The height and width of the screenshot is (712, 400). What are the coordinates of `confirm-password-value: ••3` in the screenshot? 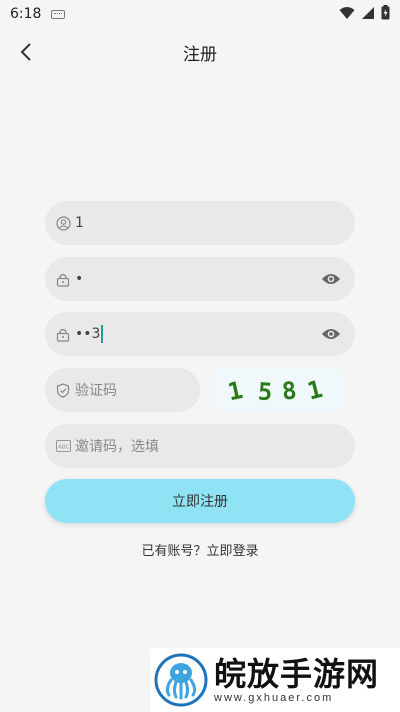 It's located at (215, 334).